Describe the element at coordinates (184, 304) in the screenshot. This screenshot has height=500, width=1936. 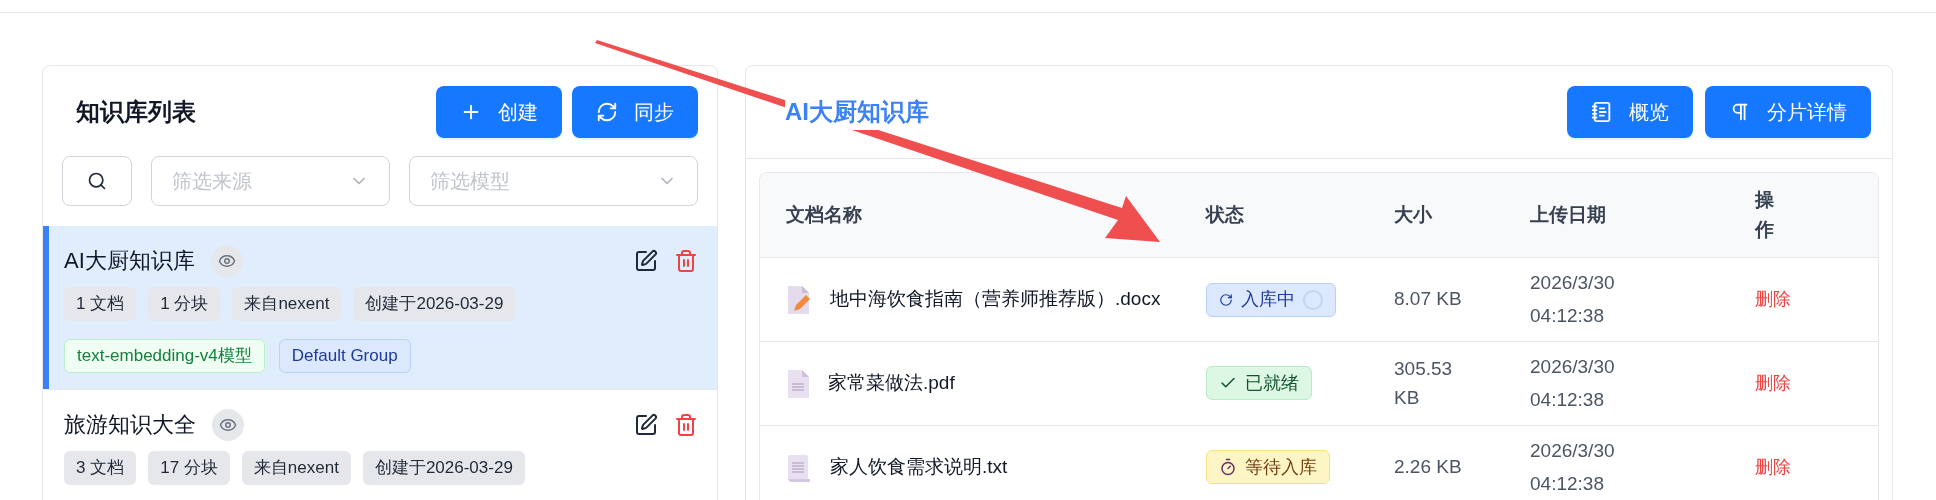
I see `stat-tag: 1 分块` at that location.